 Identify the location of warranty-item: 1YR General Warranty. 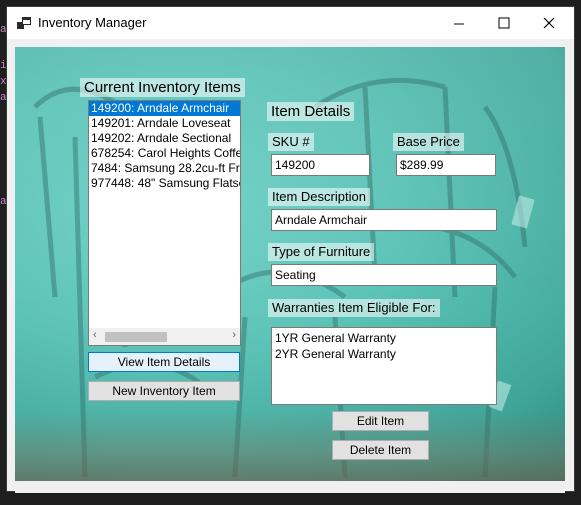
(384, 338).